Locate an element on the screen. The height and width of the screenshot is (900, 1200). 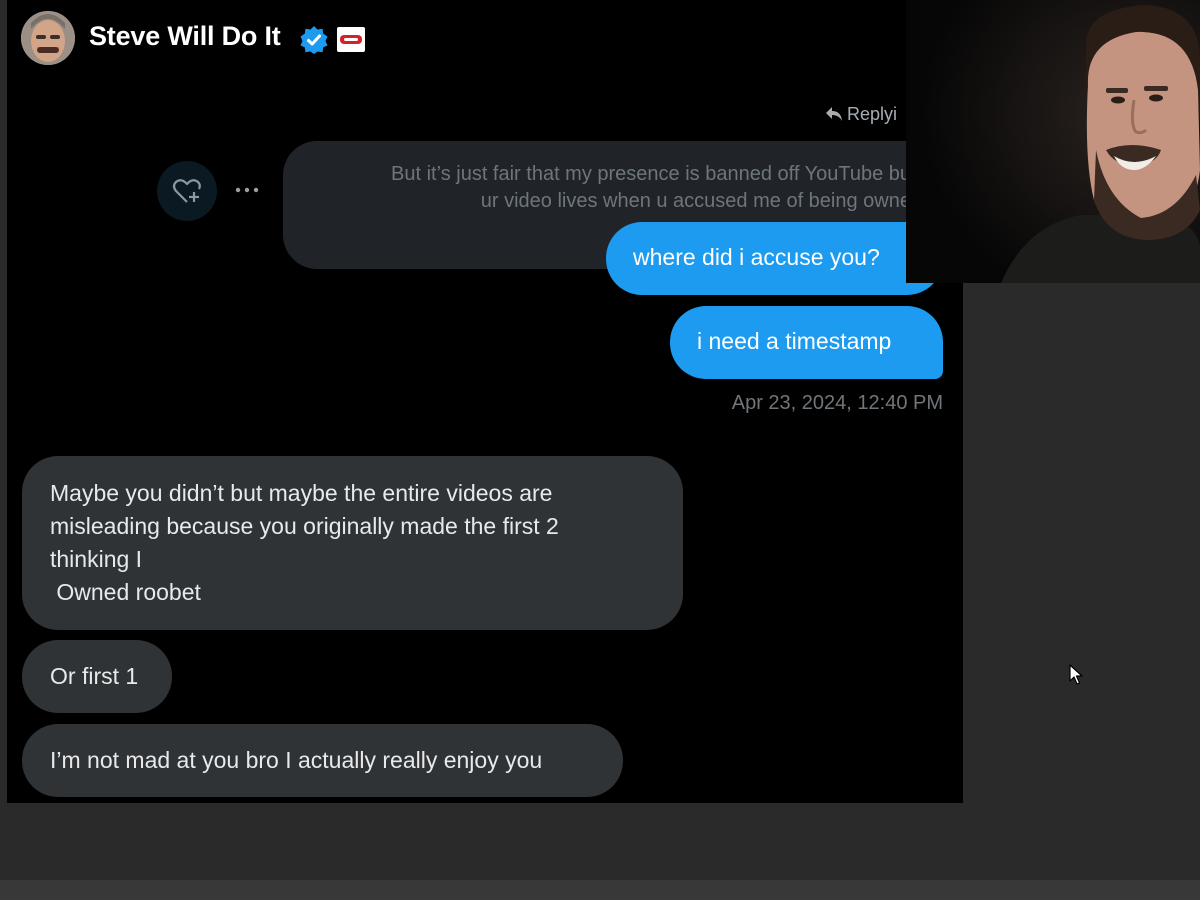
verified-badge-icon is located at coordinates (314, 40).